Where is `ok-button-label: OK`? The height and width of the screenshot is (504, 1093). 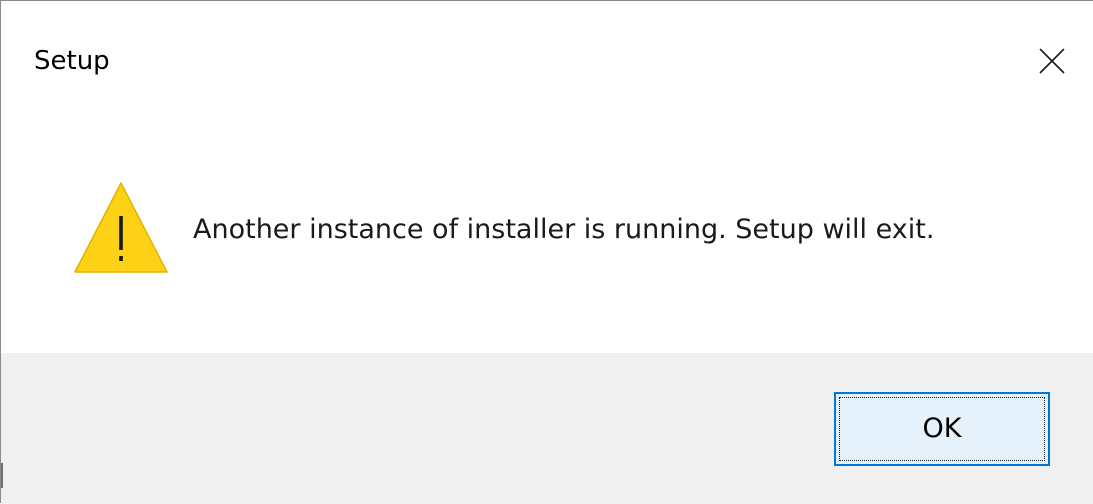
ok-button-label: OK is located at coordinates (942, 428).